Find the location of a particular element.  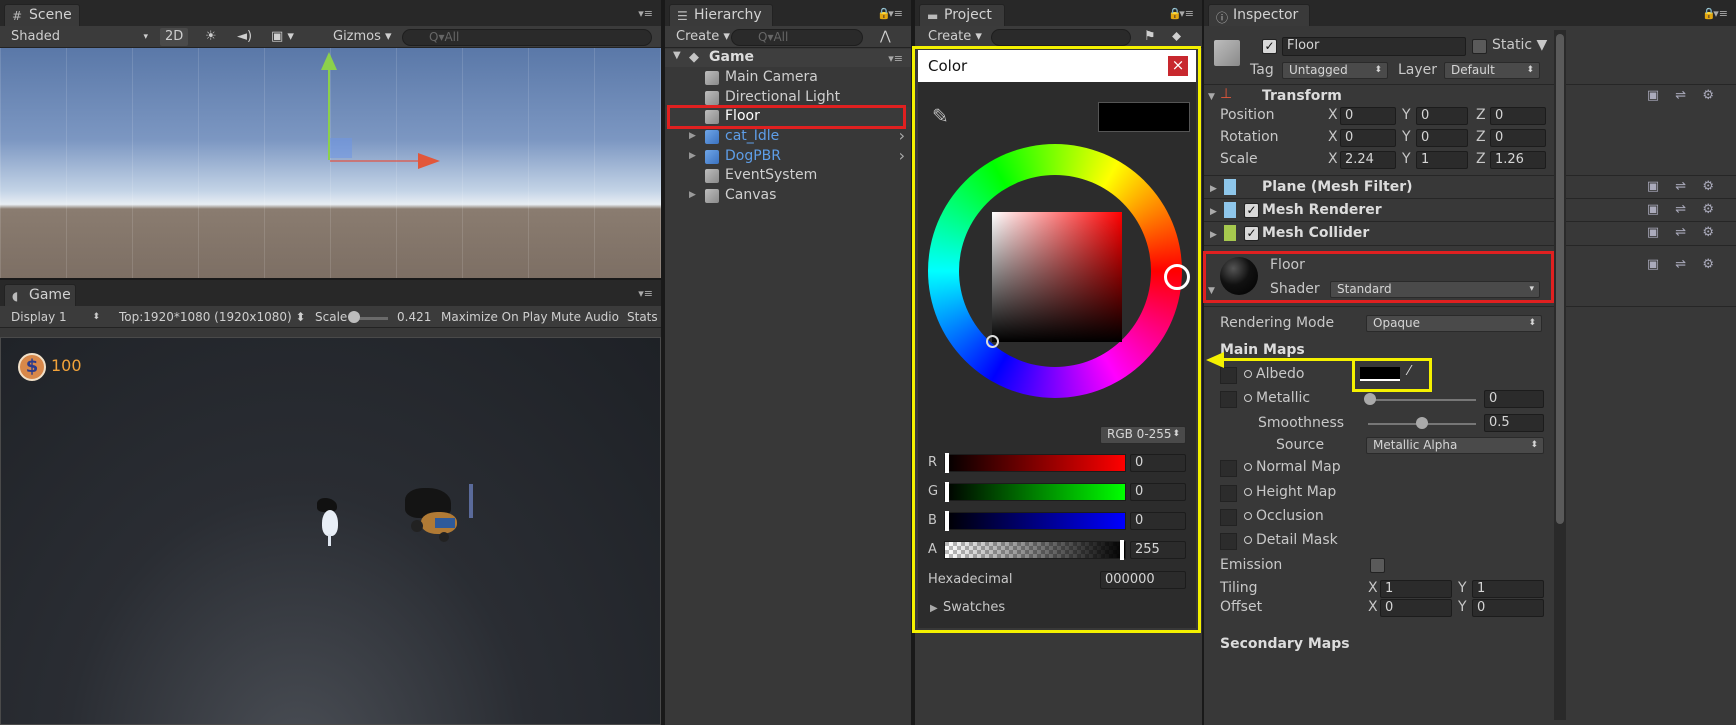

y-axis-arrow-icon is located at coordinates (329, 61).